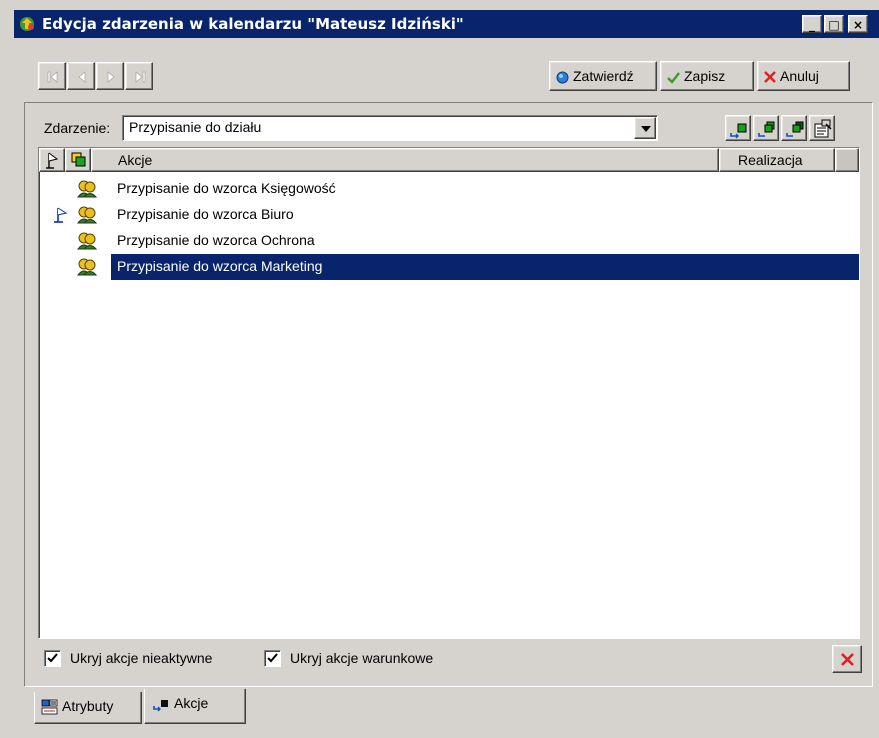  I want to click on maximize-button: □, so click(834, 24).